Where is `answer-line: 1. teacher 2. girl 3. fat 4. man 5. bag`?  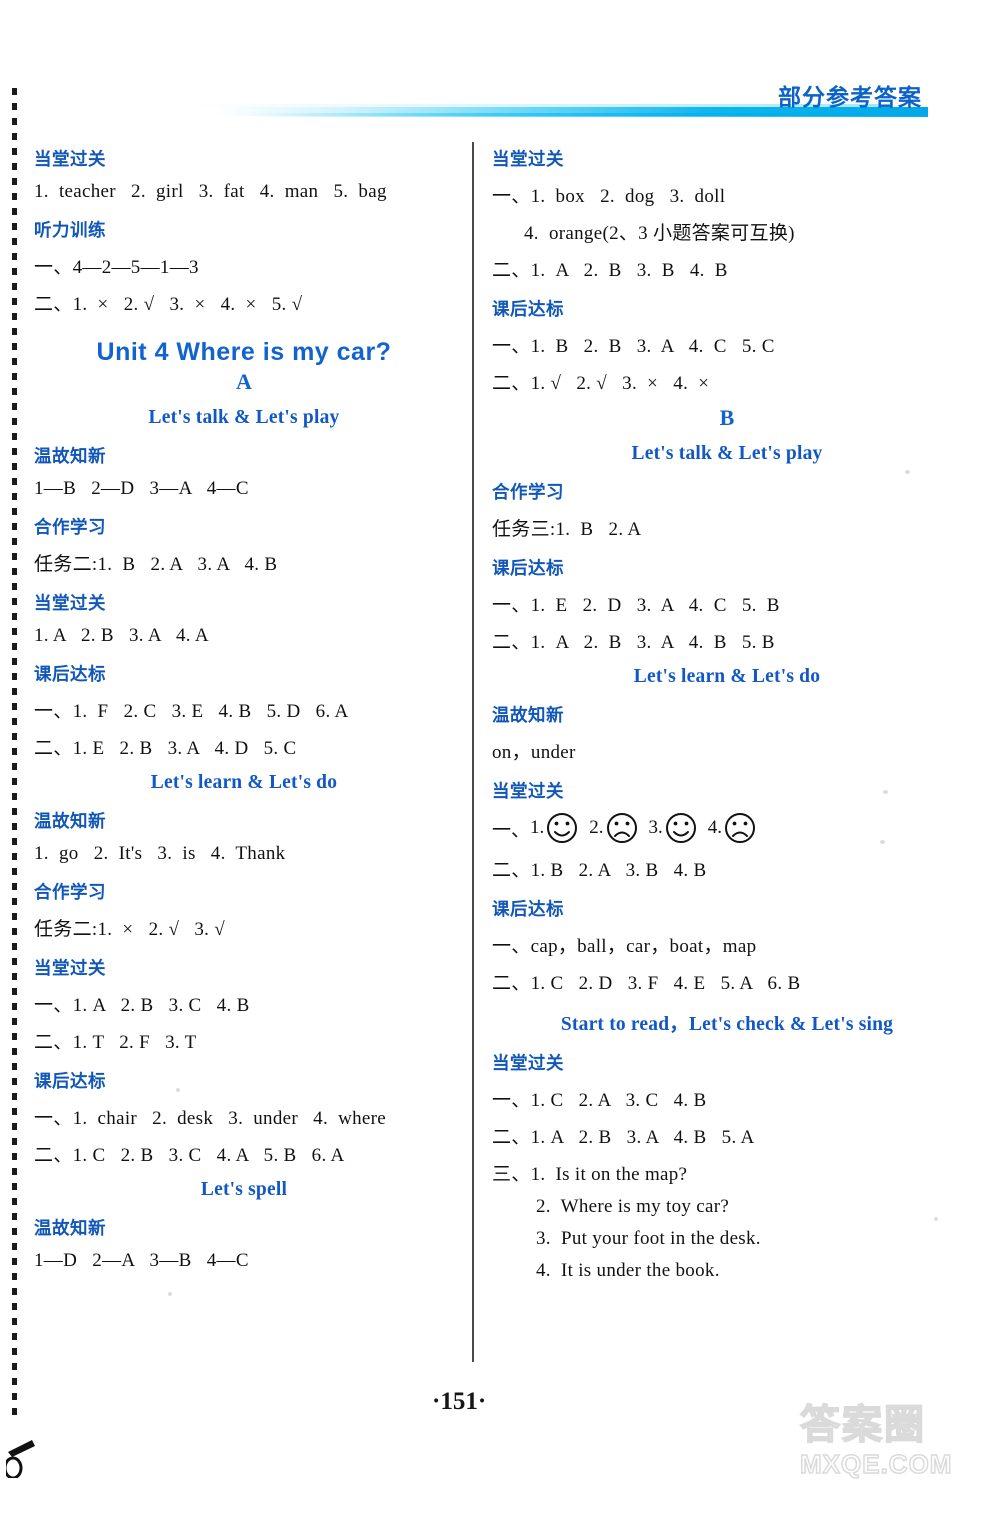
answer-line: 1. teacher 2. girl 3. fat 4. man 5. bag is located at coordinates (210, 191).